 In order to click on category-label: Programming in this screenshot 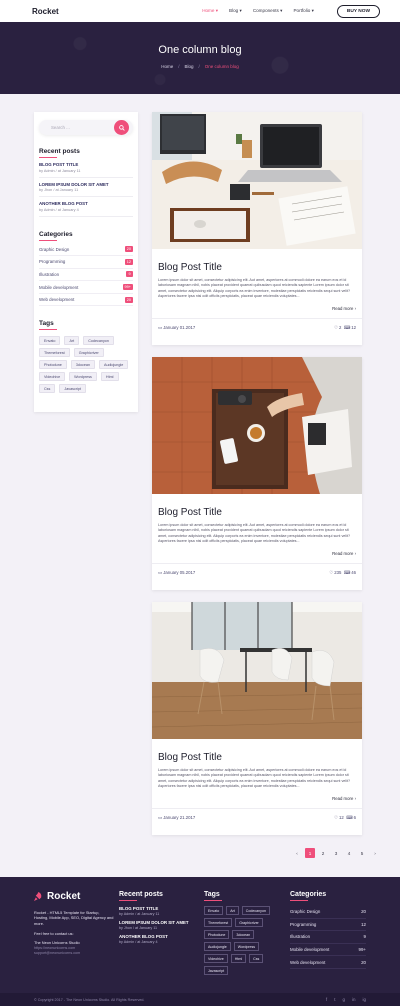, I will do `click(52, 261)`.